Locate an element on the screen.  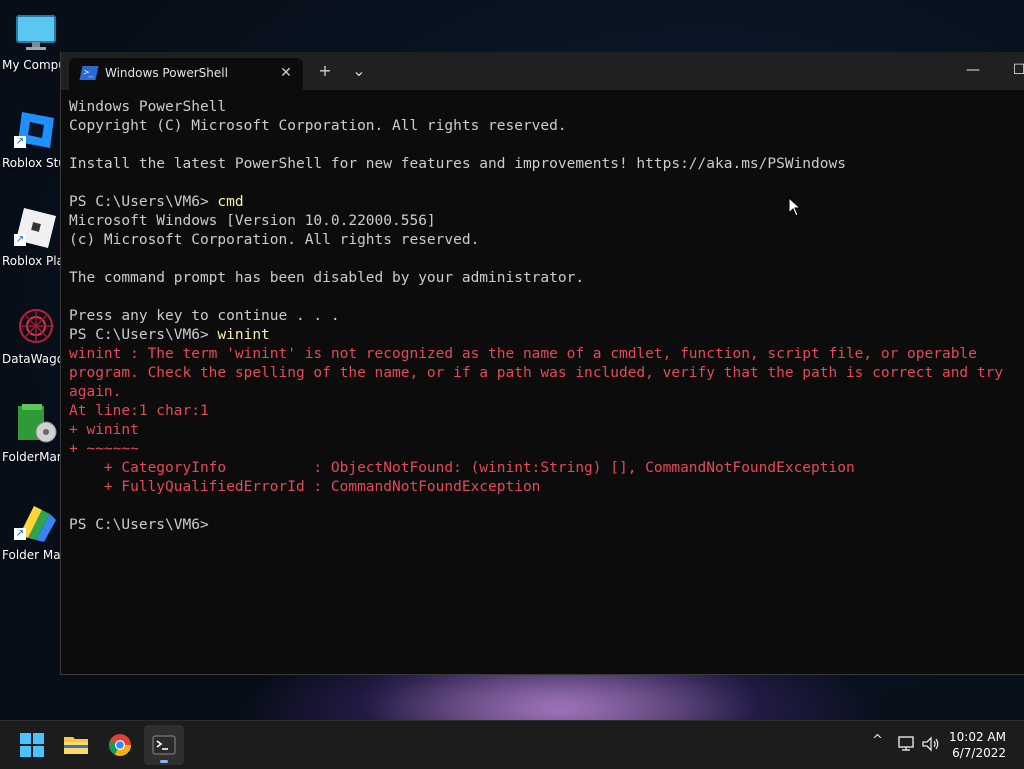
file-explorer-button is located at coordinates (76, 745).